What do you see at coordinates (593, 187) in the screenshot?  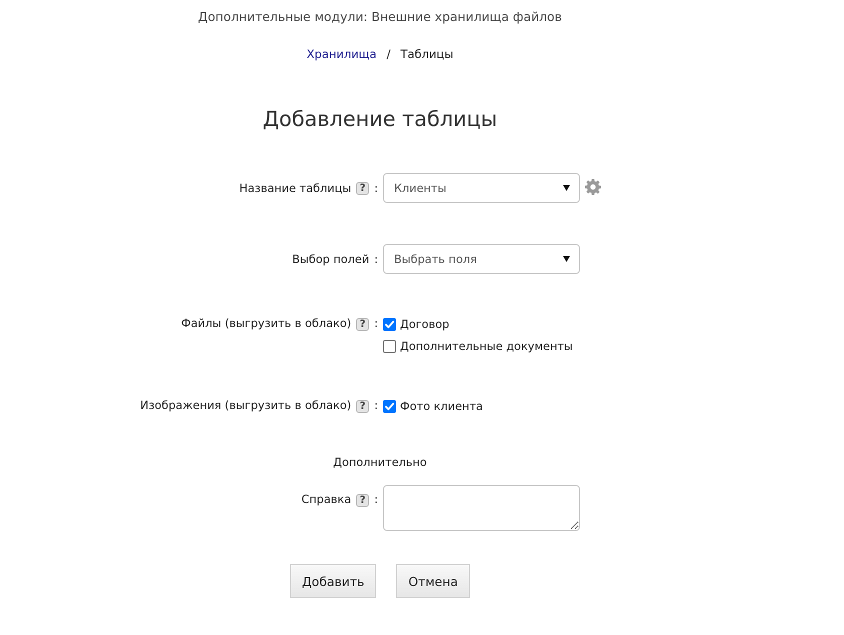 I see `settings-icon` at bounding box center [593, 187].